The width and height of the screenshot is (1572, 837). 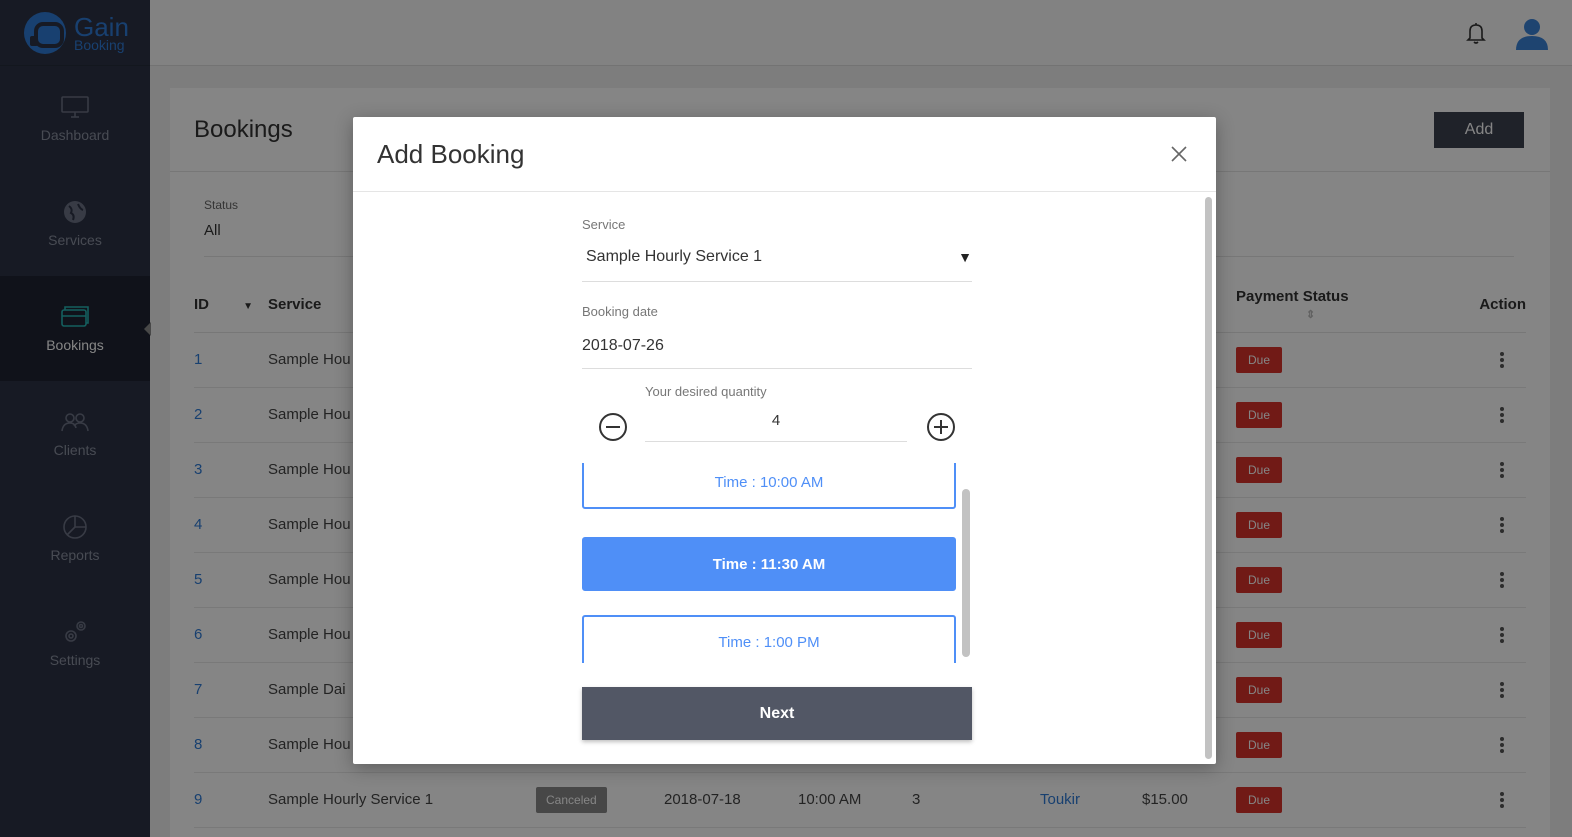 I want to click on booking-date-label: Booking date, so click(x=620, y=311).